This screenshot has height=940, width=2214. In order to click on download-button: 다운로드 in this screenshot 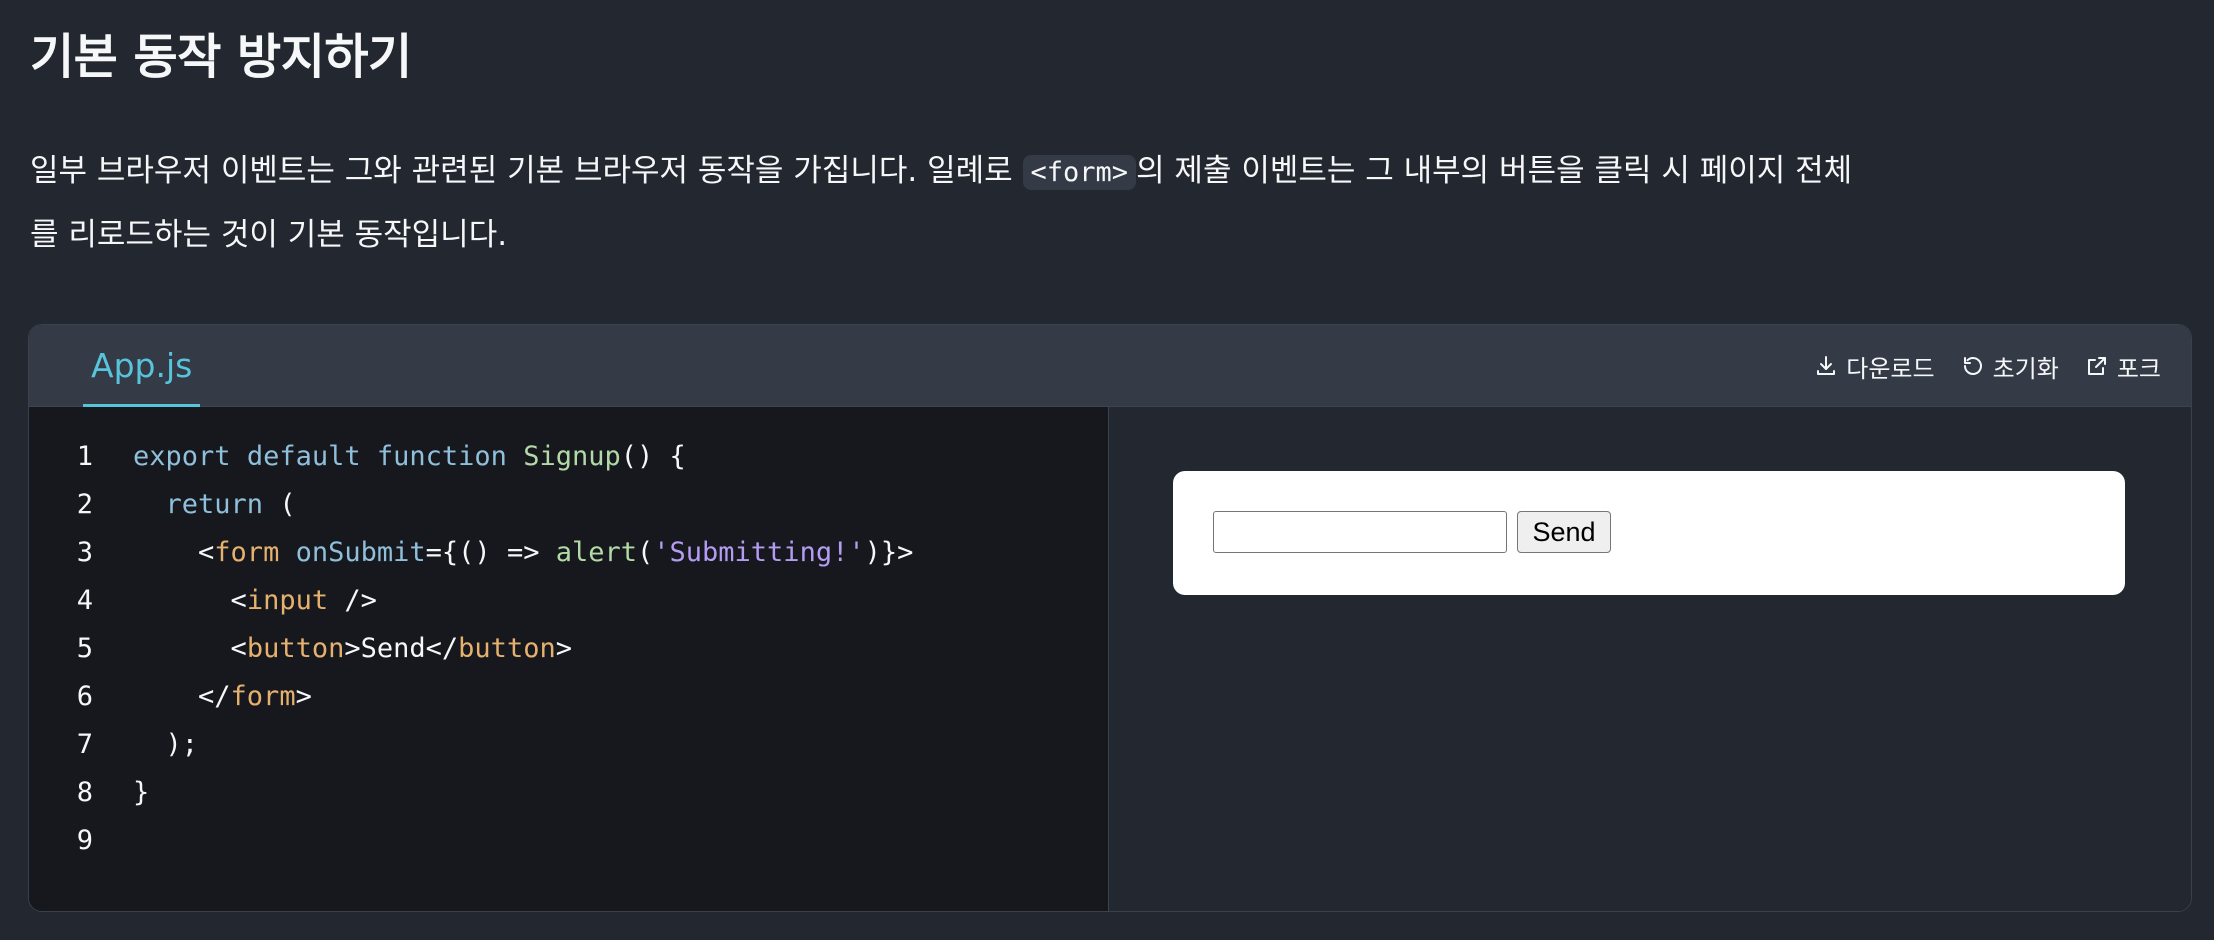, I will do `click(1874, 366)`.